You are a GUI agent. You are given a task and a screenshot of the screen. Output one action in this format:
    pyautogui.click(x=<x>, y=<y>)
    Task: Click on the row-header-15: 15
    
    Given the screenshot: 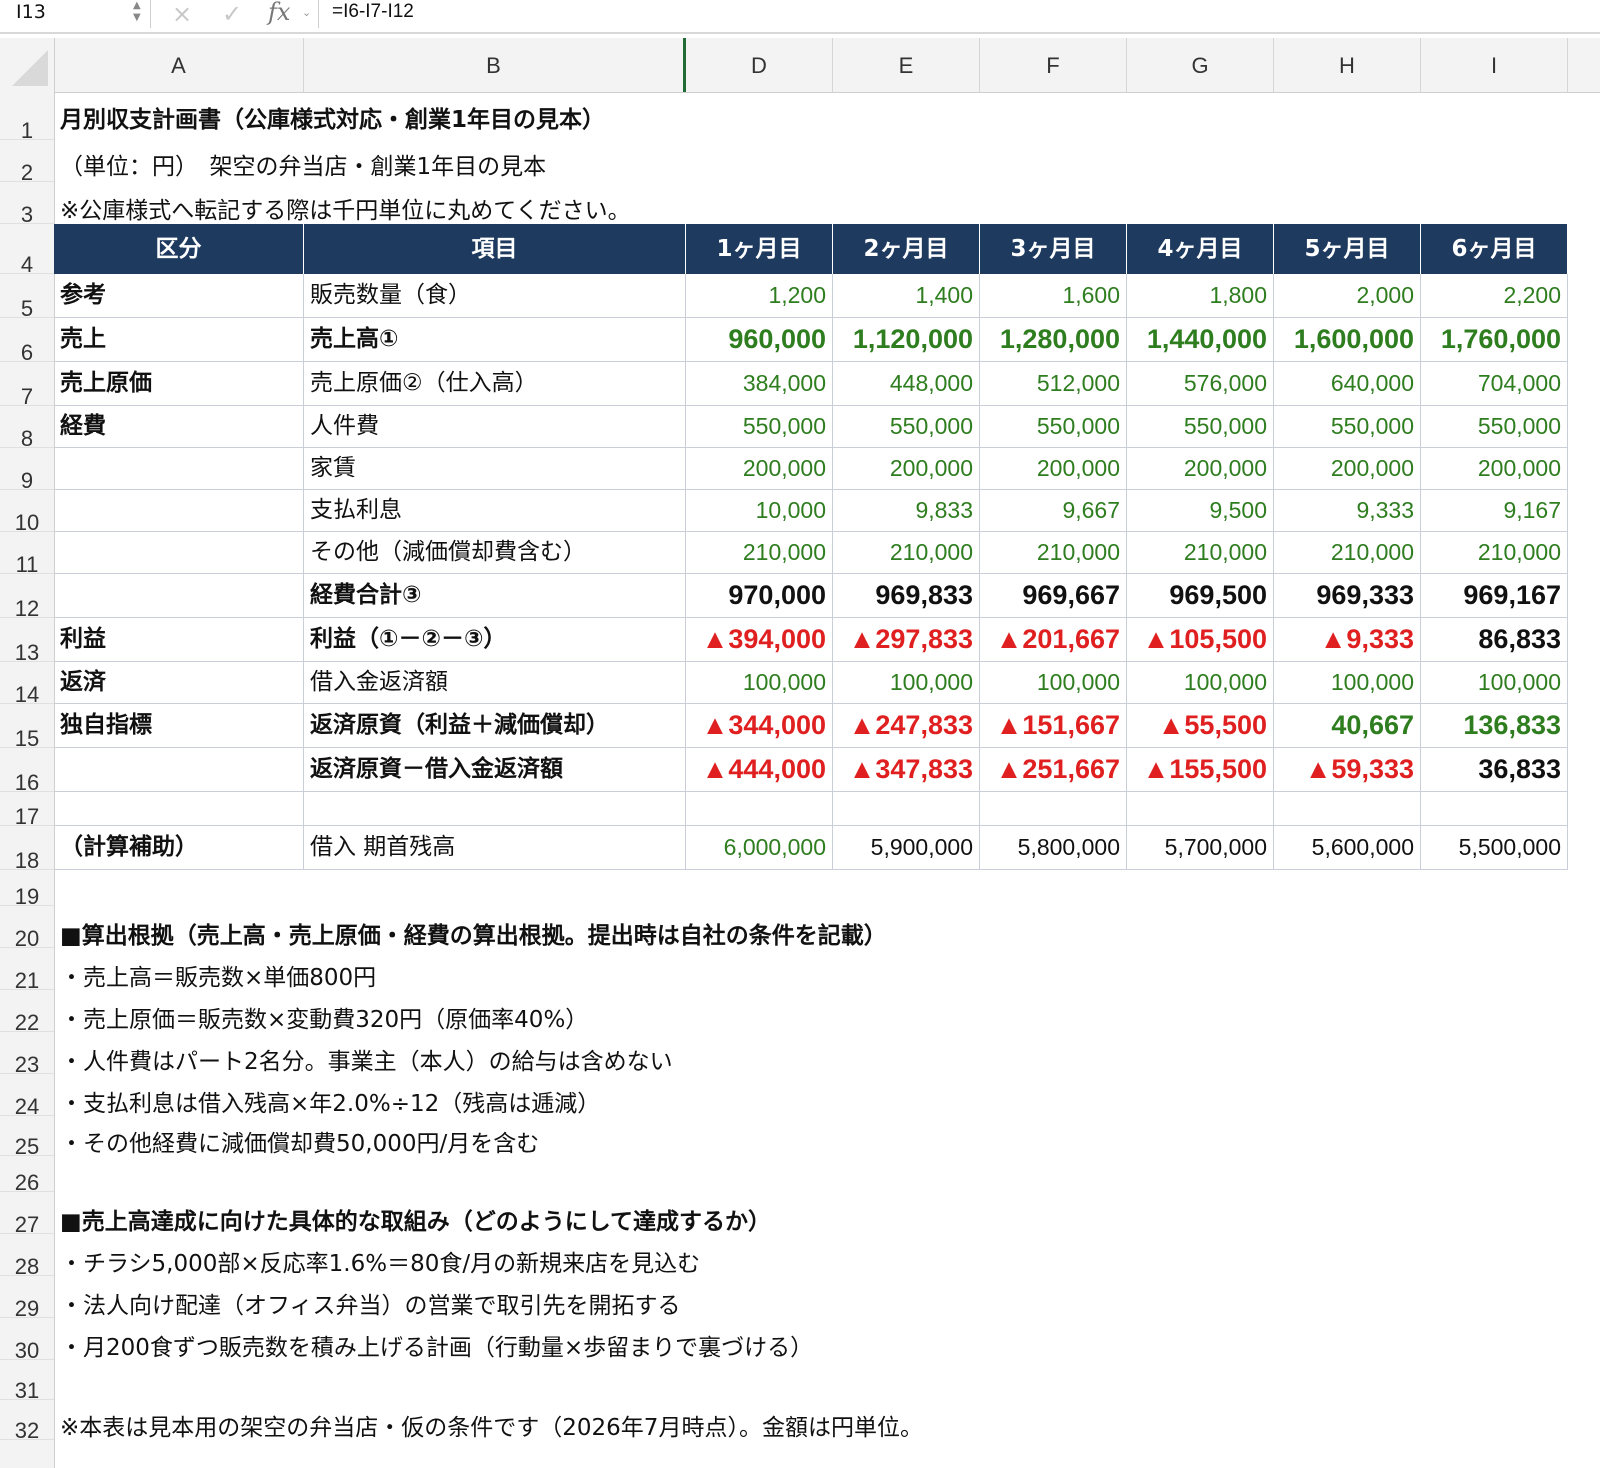 What is the action you would take?
    pyautogui.click(x=27, y=727)
    